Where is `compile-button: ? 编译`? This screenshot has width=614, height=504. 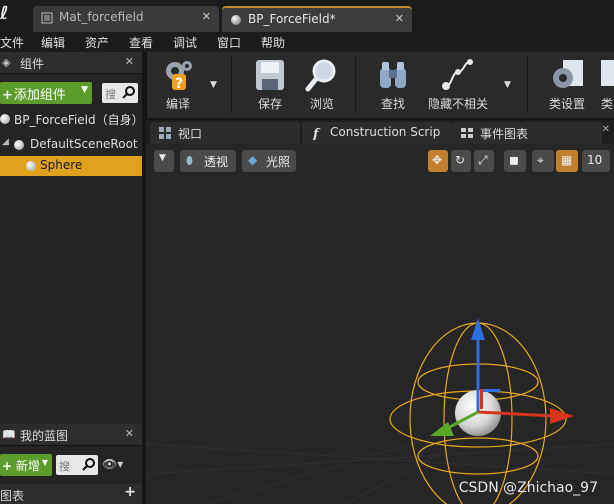
compile-button: ? 编译 is located at coordinates (178, 85).